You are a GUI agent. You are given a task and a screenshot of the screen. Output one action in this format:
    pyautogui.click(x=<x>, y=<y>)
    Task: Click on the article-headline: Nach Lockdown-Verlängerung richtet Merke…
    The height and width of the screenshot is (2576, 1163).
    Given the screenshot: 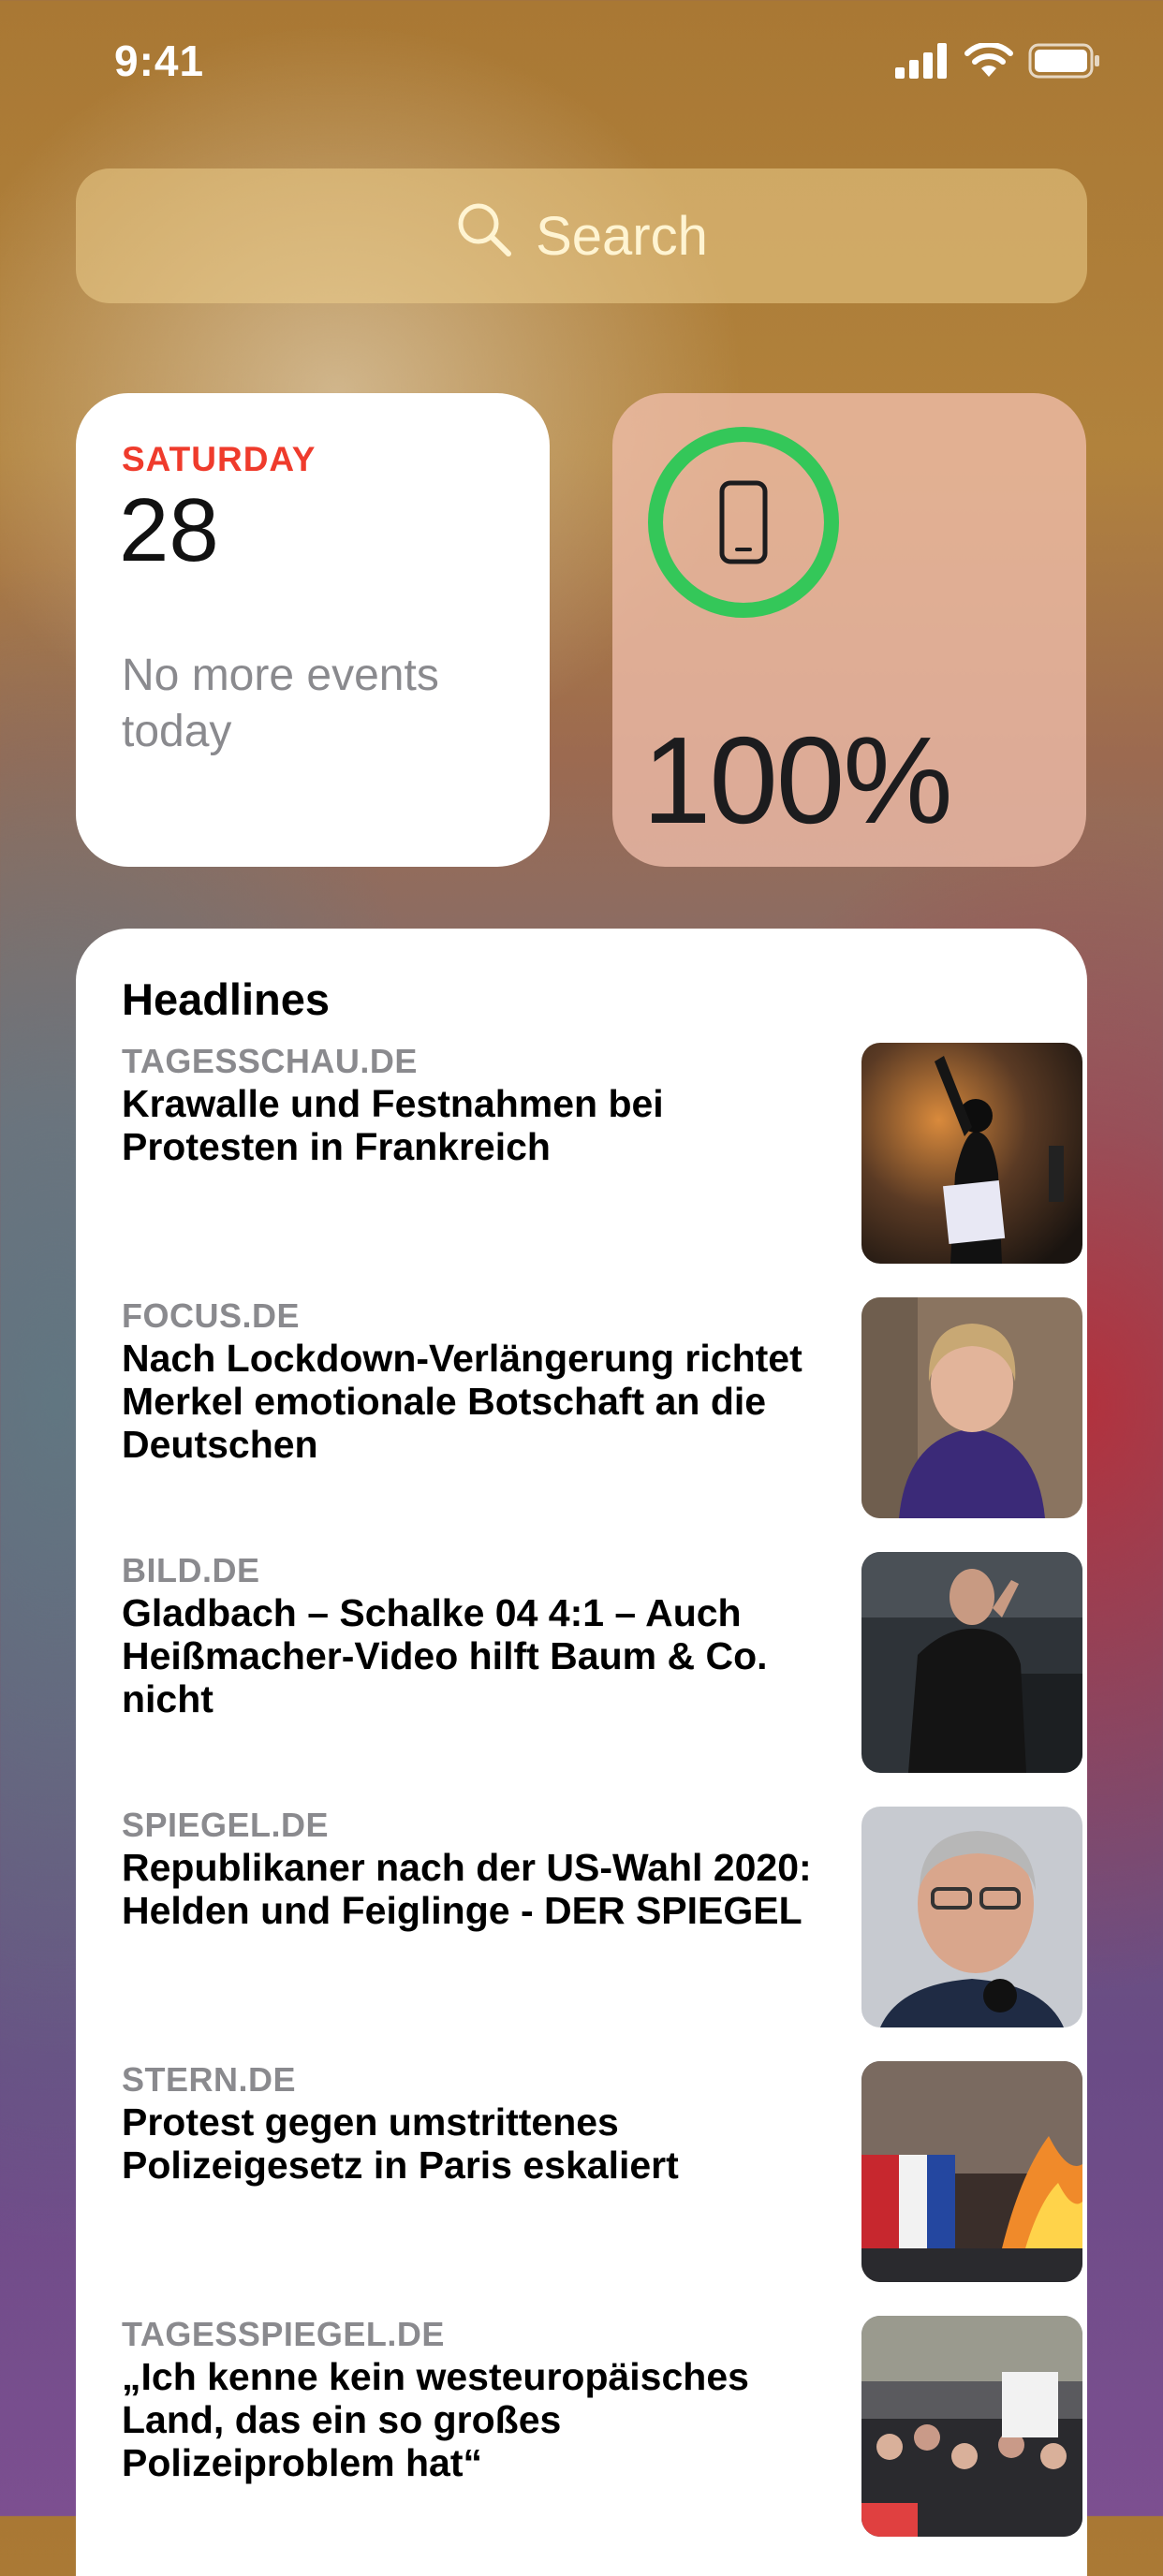 What is the action you would take?
    pyautogui.click(x=462, y=1401)
    